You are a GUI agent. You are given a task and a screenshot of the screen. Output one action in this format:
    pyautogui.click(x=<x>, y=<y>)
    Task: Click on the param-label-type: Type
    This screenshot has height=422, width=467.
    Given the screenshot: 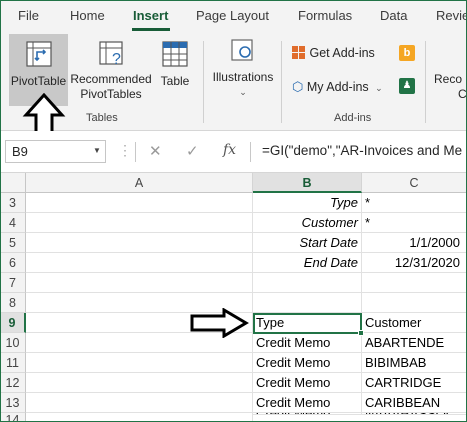 What is the action you would take?
    pyautogui.click(x=307, y=203)
    